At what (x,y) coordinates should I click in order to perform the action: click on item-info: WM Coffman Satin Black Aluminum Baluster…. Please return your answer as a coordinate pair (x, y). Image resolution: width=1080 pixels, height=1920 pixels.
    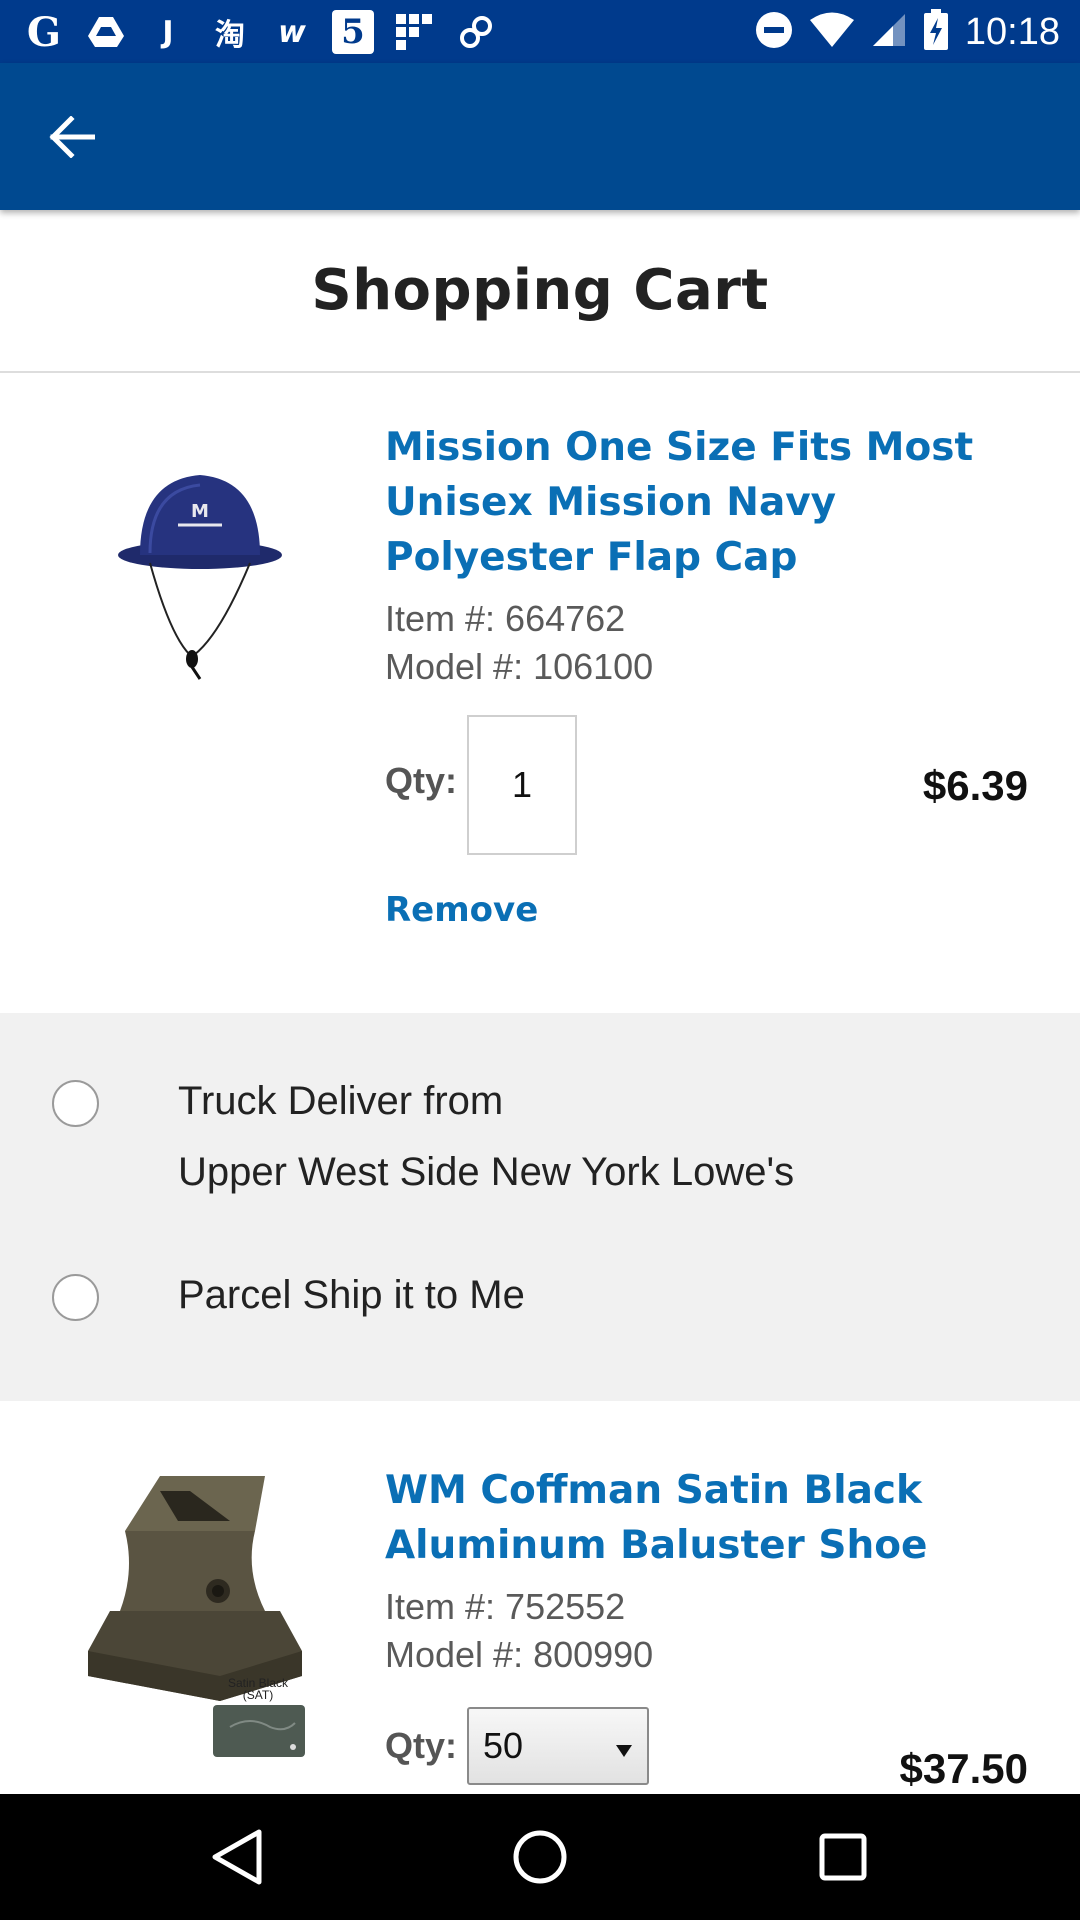
    Looking at the image, I should click on (712, 1571).